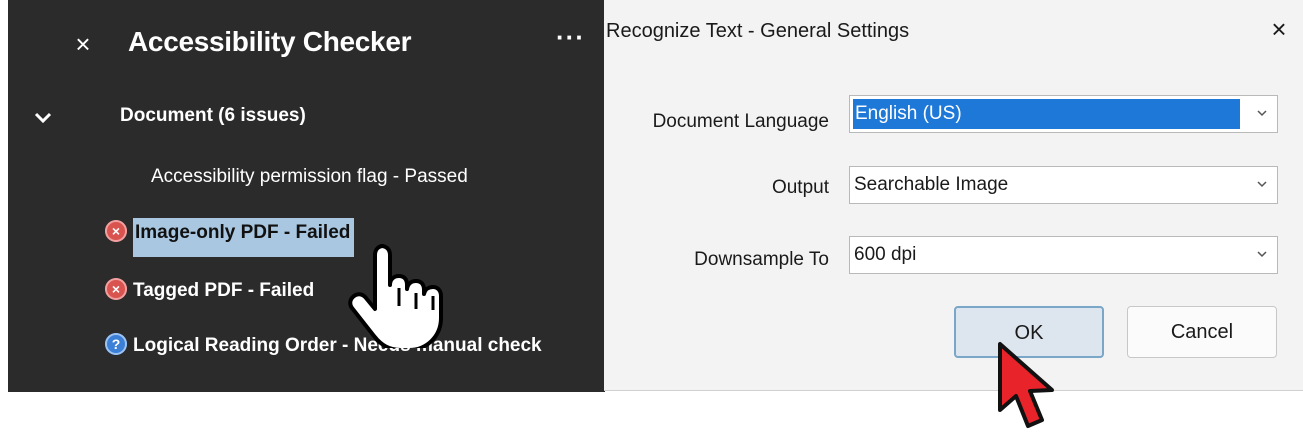 Image resolution: width=1303 pixels, height=440 pixels. What do you see at coordinates (1026, 385) in the screenshot?
I see `arrow-cursor-icon` at bounding box center [1026, 385].